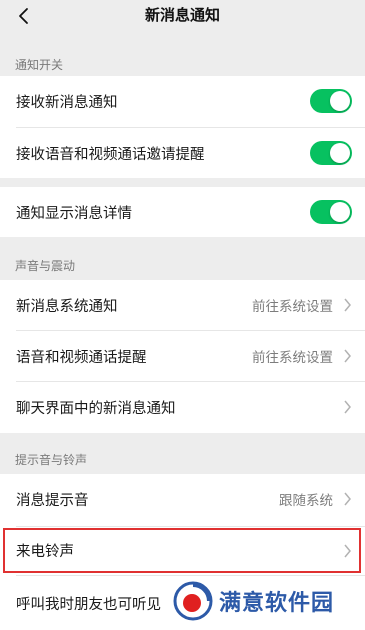 Image resolution: width=365 pixels, height=630 pixels. What do you see at coordinates (182, 550) in the screenshot?
I see `row-incoming-ringtone: 来电铃声` at bounding box center [182, 550].